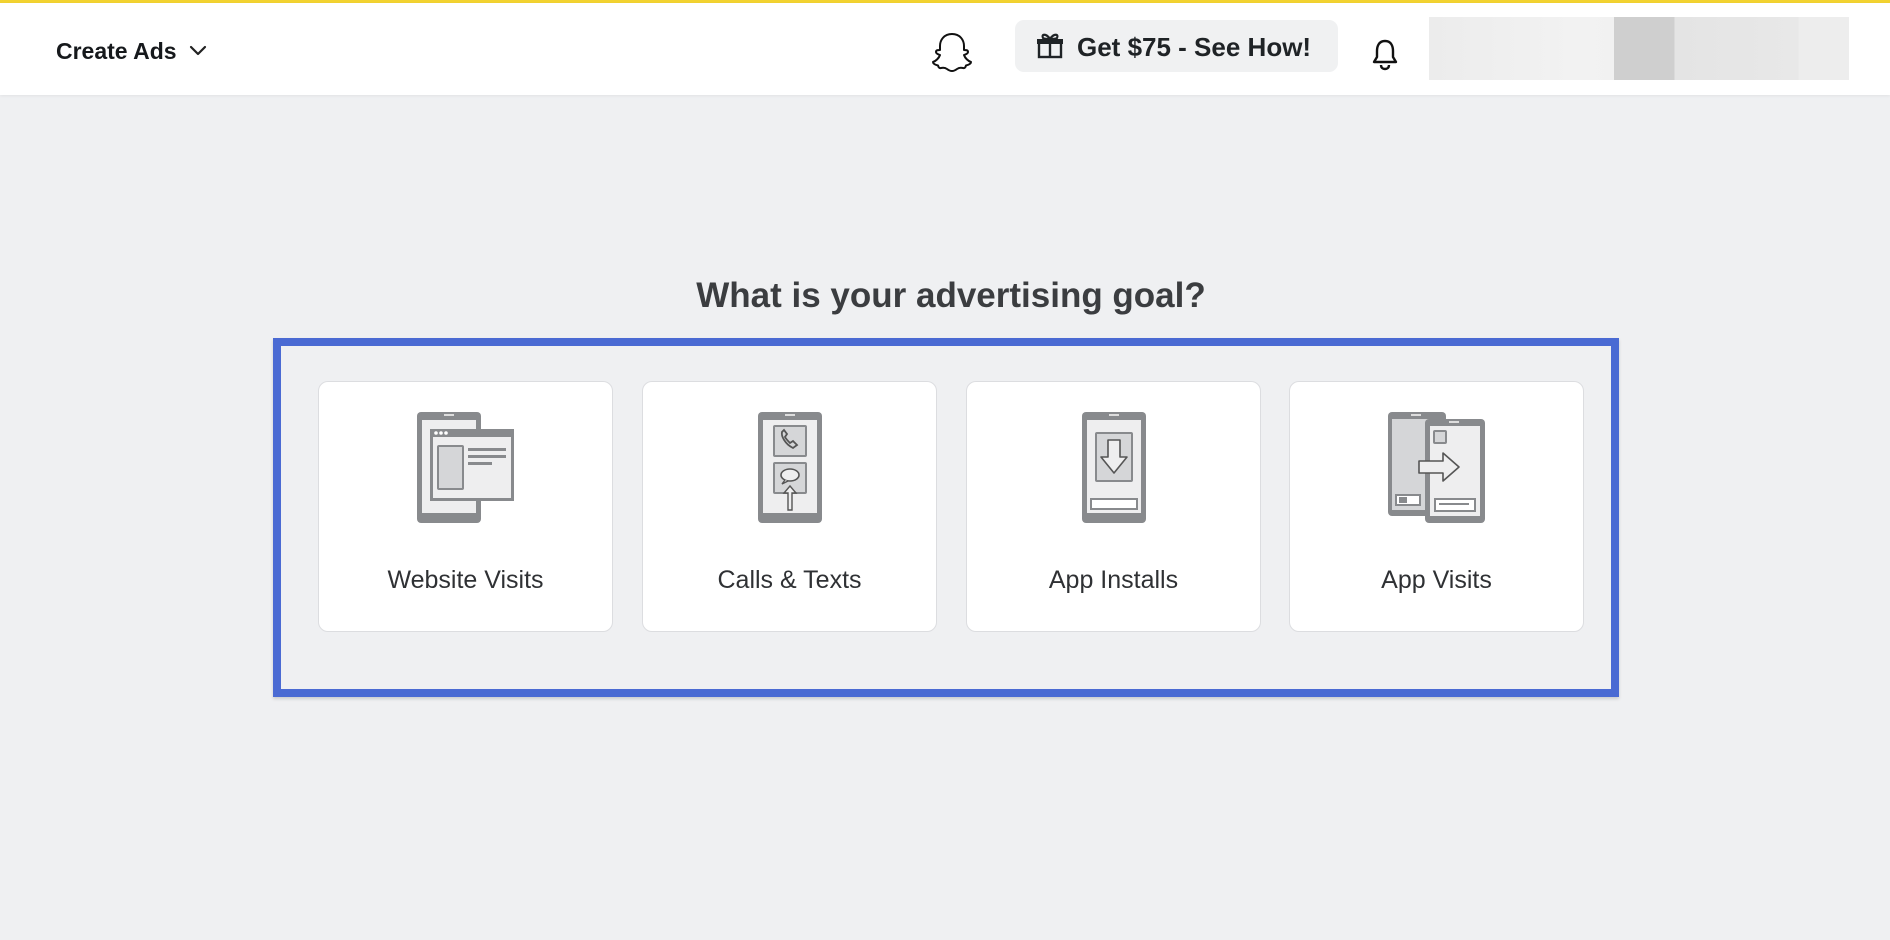  I want to click on app-visits-icon, so click(1437, 469).